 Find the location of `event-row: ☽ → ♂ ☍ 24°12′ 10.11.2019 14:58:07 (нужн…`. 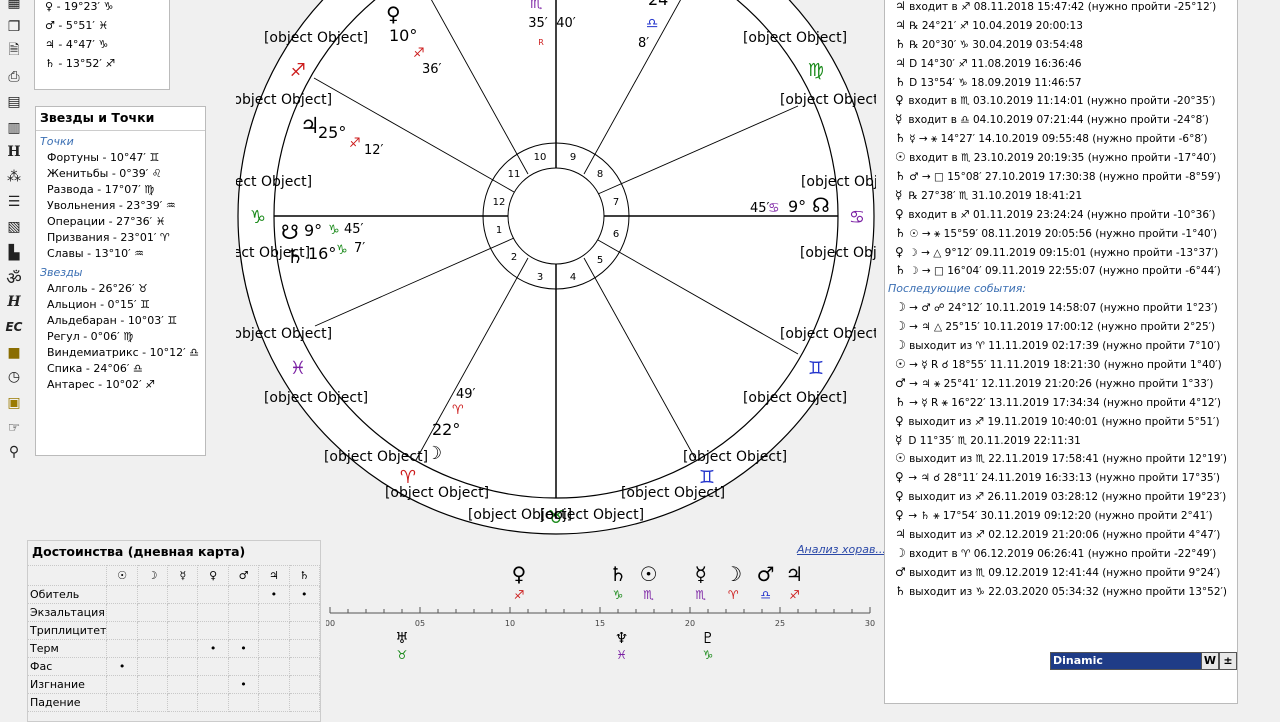

event-row: ☽ → ♂ ☍ 24°12′ 10.11.2019 14:58:07 (нужн… is located at coordinates (1061, 307).